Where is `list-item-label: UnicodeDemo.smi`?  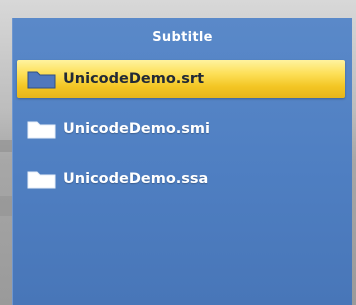
list-item-label: UnicodeDemo.smi is located at coordinates (136, 129).